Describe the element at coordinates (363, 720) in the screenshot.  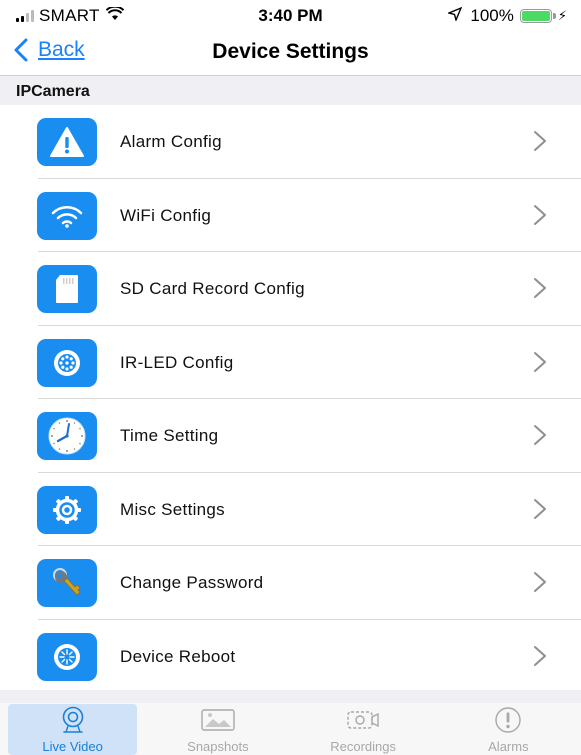
I see `recordings-icon` at that location.